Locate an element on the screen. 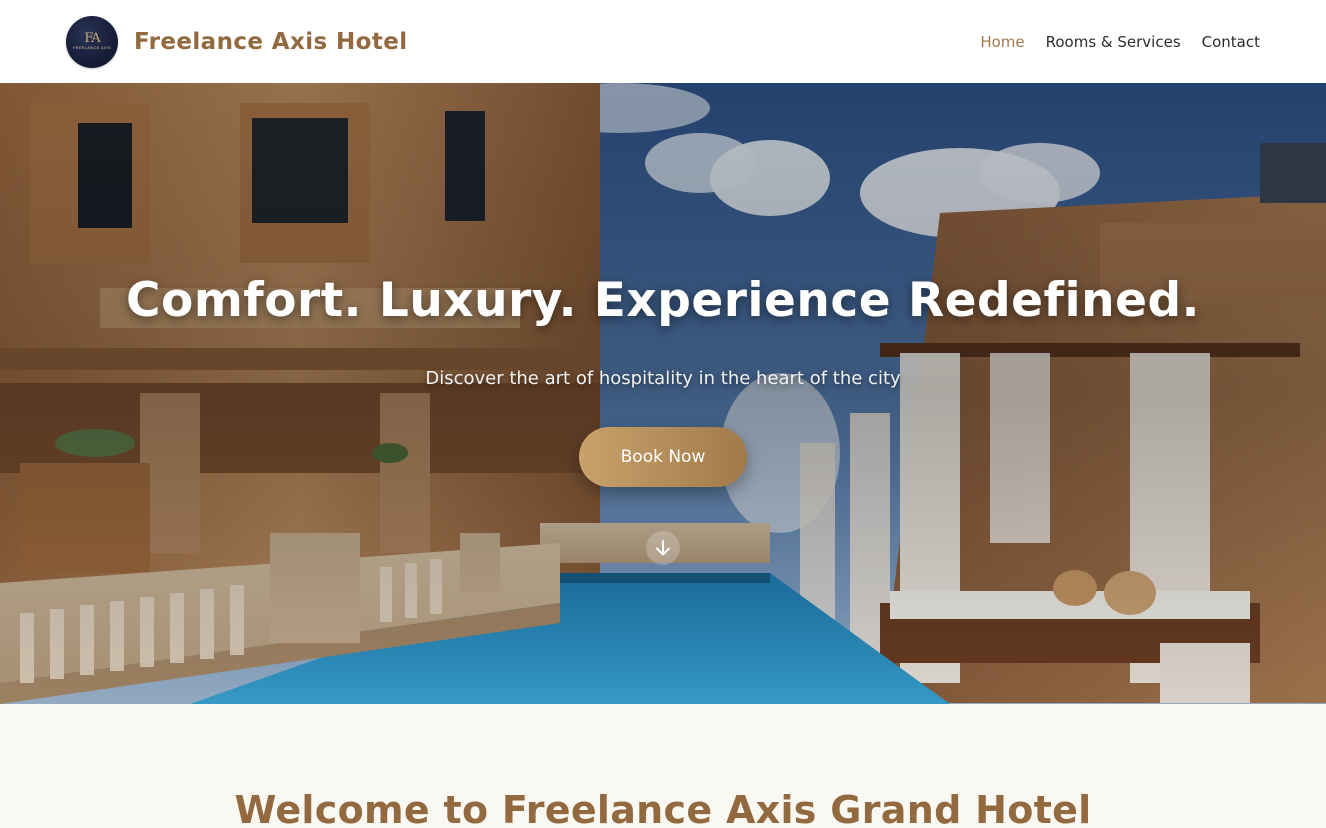 The width and height of the screenshot is (1326, 828). welcome-section: Welcome to Freelance Axis Grand Hotel is located at coordinates (663, 766).